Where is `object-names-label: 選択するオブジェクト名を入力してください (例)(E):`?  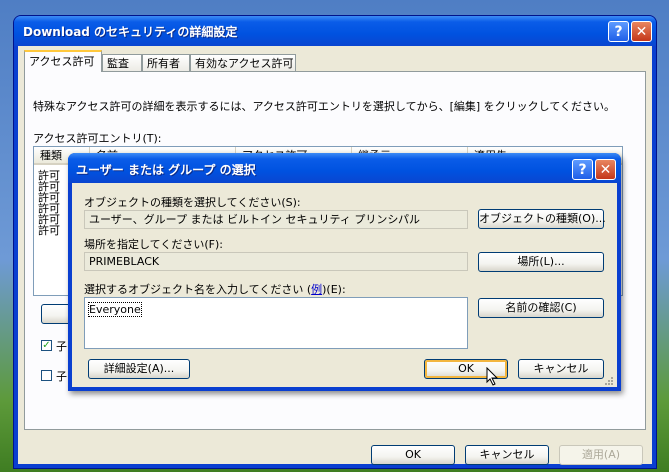 object-names-label: 選択するオブジェクト名を入力してください (例)(E): is located at coordinates (215, 289).